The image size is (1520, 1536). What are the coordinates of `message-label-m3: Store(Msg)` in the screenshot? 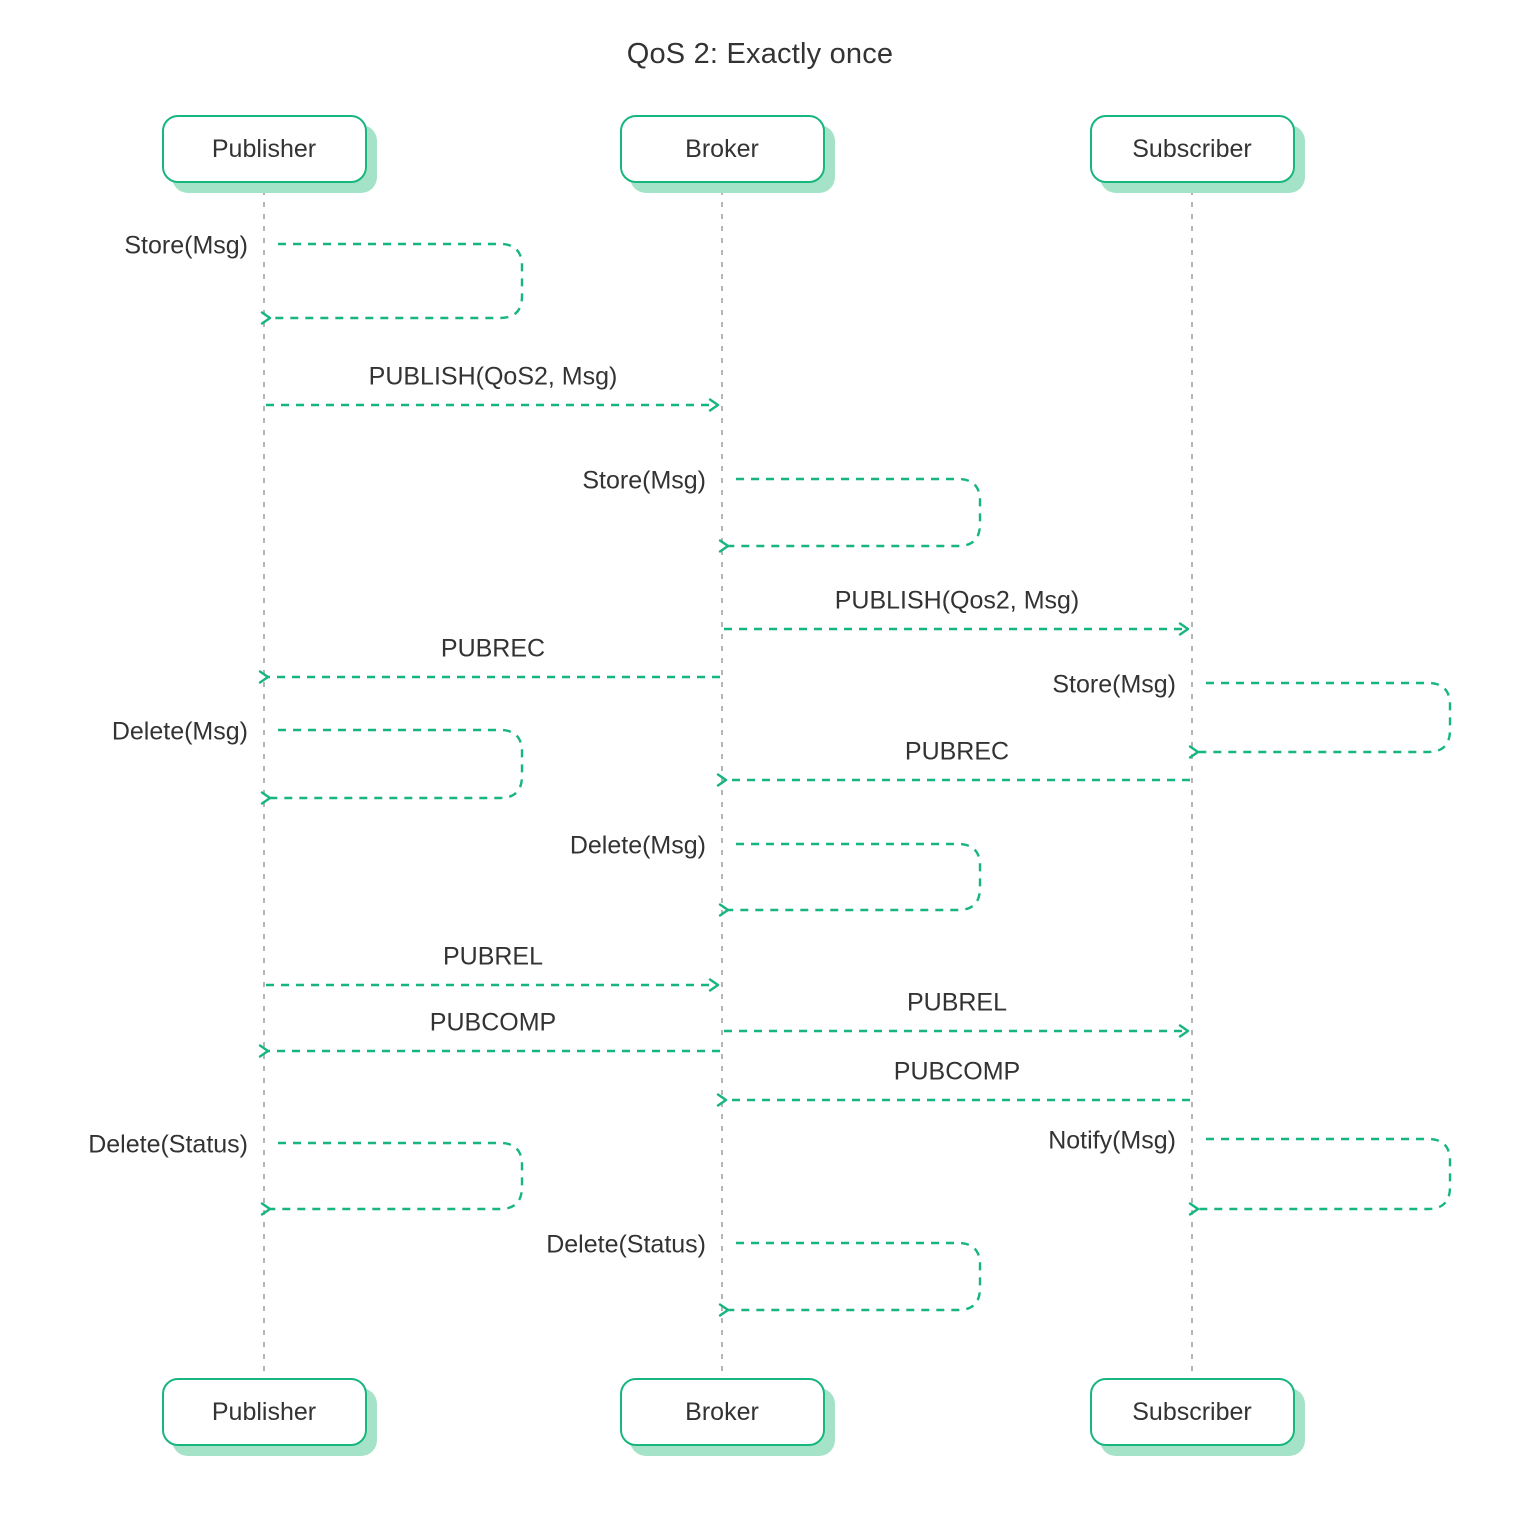 It's located at (644, 480).